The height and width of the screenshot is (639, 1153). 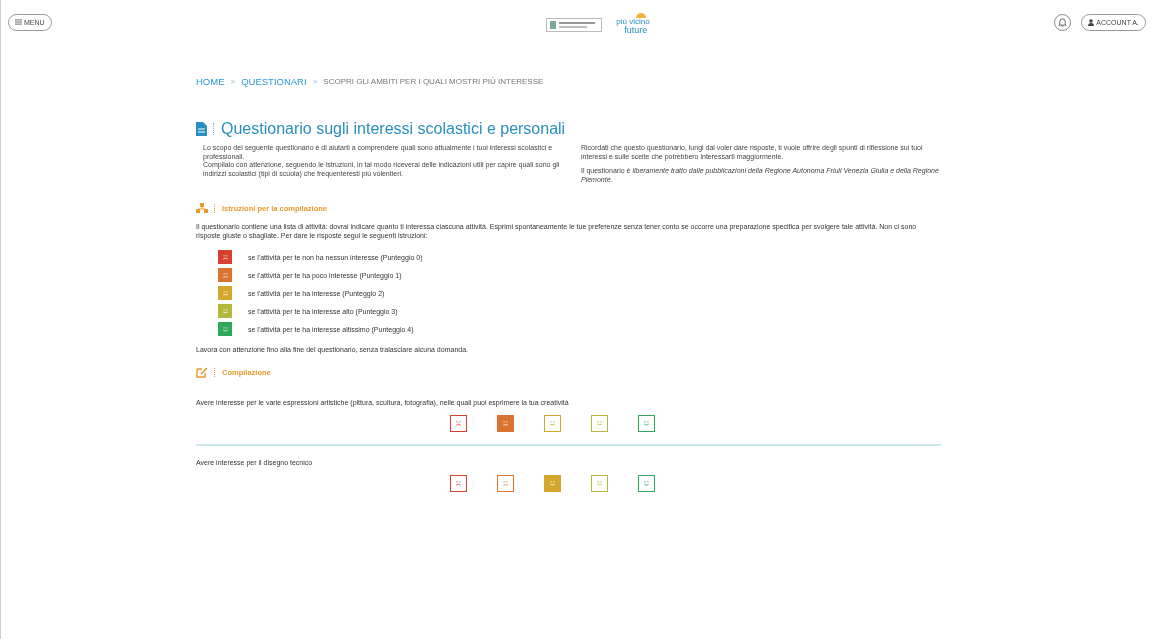 What do you see at coordinates (18, 22) in the screenshot?
I see `menu-icon` at bounding box center [18, 22].